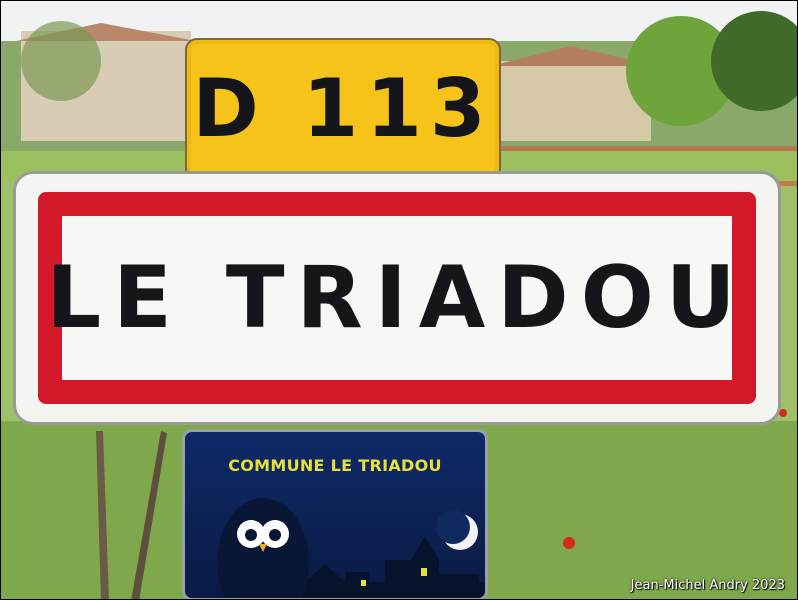 This screenshot has height=600, width=798. I want to click on commune-title: COMMUNE LE TRIADOU, so click(335, 465).